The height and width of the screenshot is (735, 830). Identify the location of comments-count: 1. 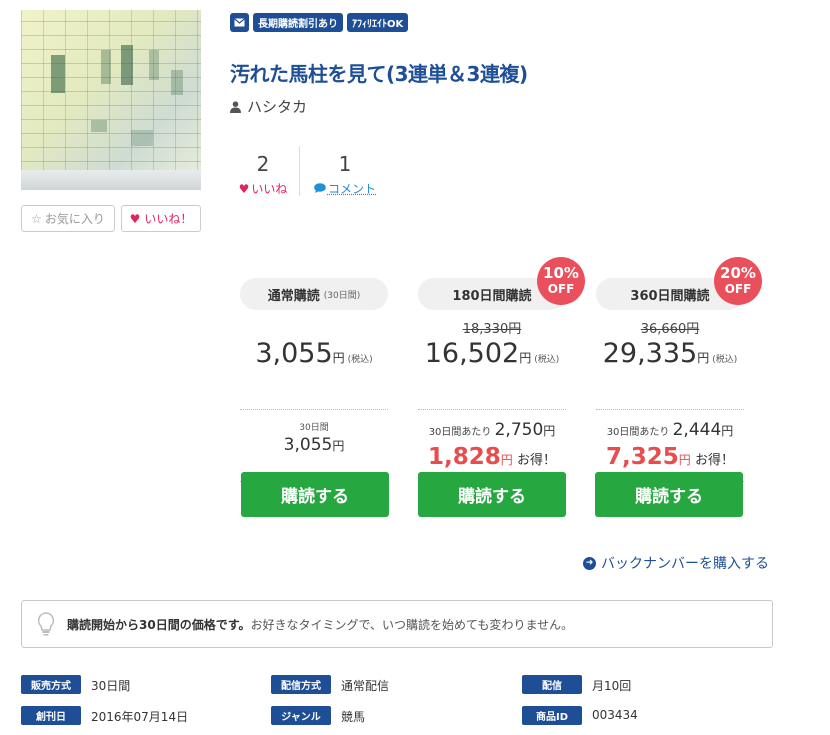
(345, 164).